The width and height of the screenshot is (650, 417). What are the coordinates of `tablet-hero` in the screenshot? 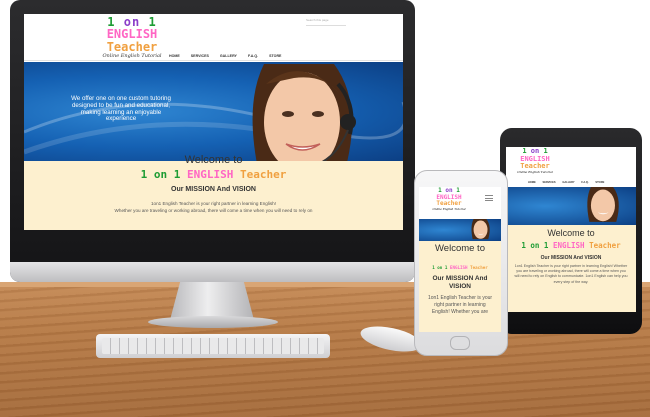 It's located at (571, 206).